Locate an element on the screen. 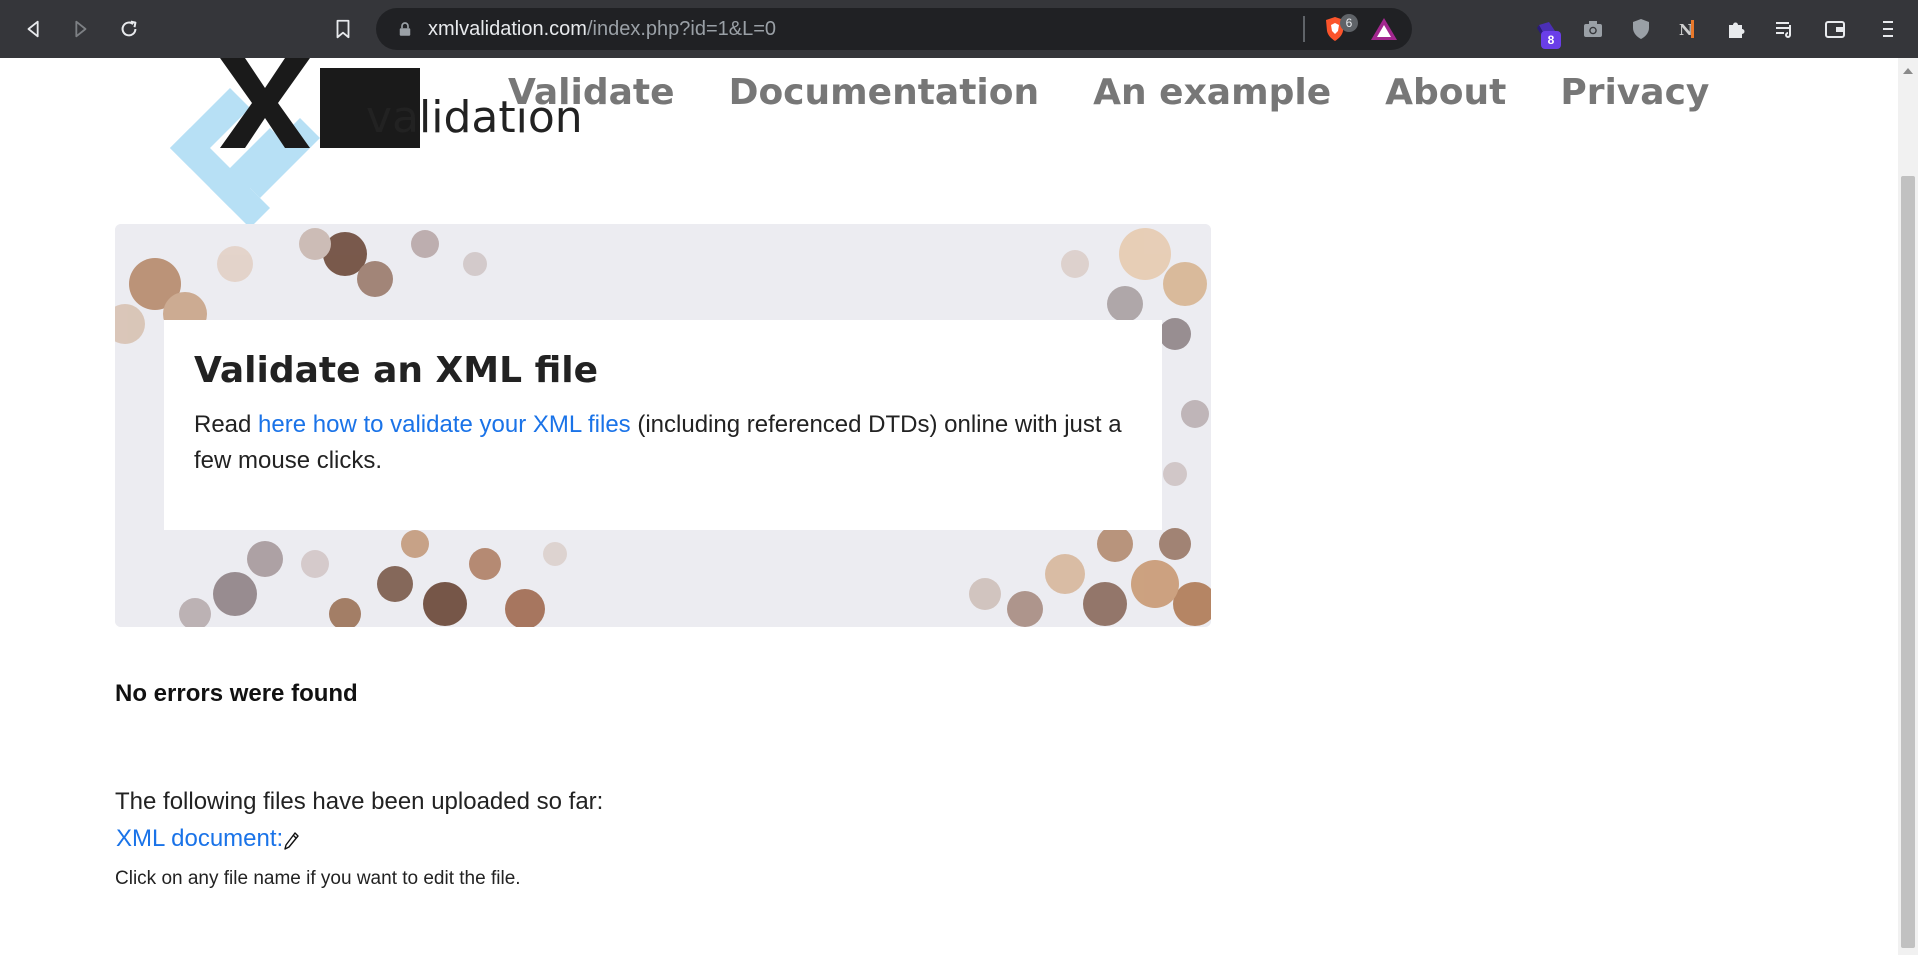 This screenshot has height=955, width=1918. extension-badge: 8 is located at coordinates (1551, 40).